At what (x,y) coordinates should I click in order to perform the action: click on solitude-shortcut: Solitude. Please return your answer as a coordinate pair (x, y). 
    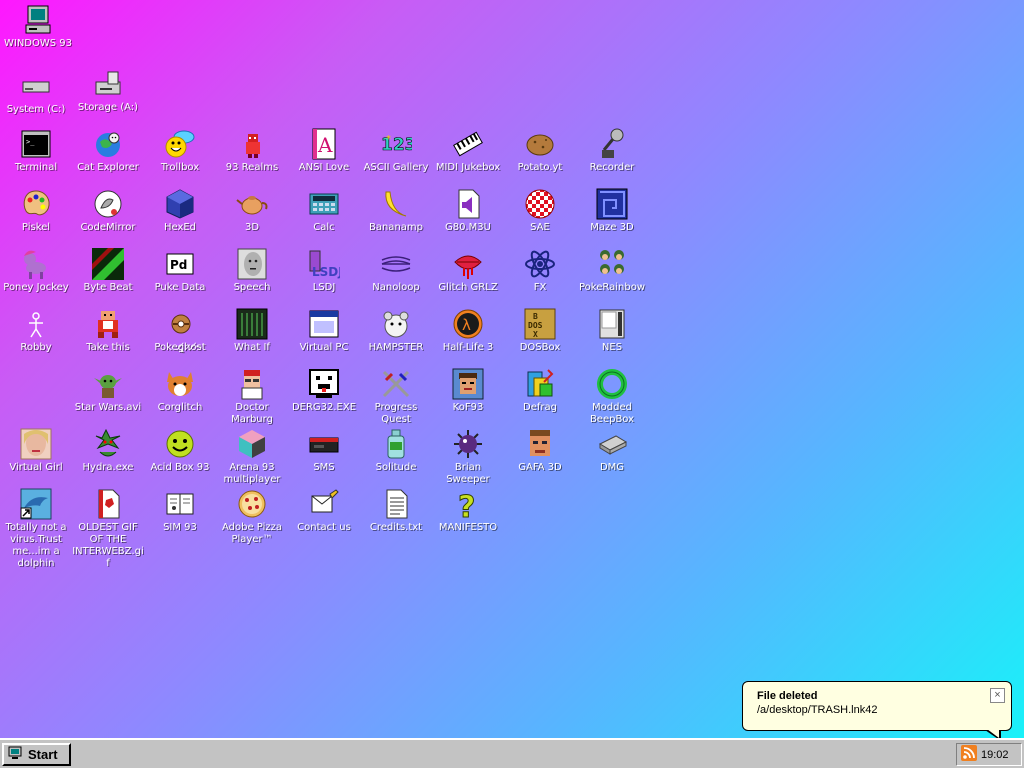
    Looking at the image, I should click on (396, 451).